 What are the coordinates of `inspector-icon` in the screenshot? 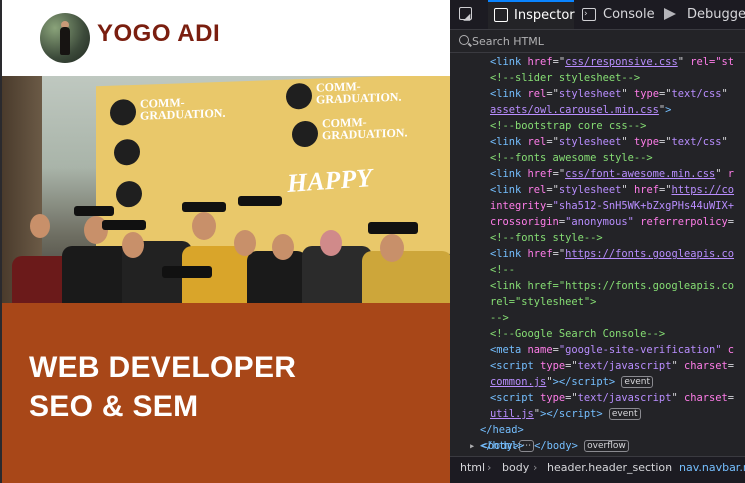 It's located at (501, 15).